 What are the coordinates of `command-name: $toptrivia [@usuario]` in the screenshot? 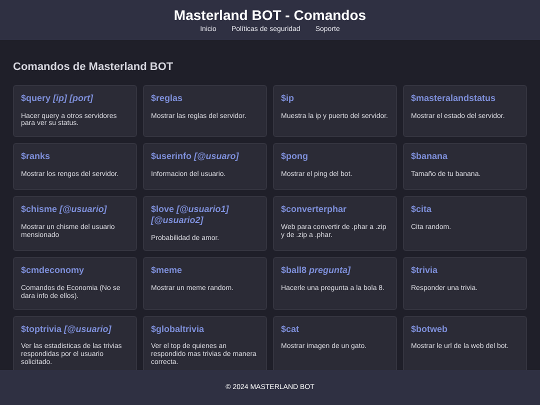 It's located at (66, 329).